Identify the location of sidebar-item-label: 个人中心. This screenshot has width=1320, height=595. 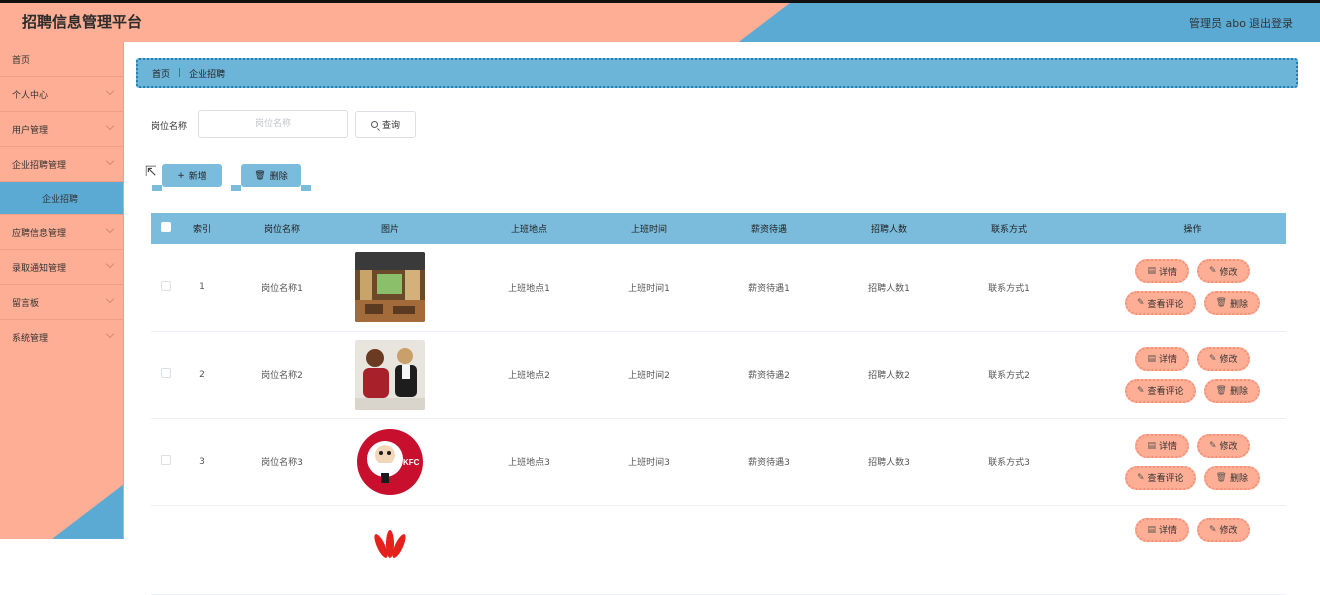
(30, 95).